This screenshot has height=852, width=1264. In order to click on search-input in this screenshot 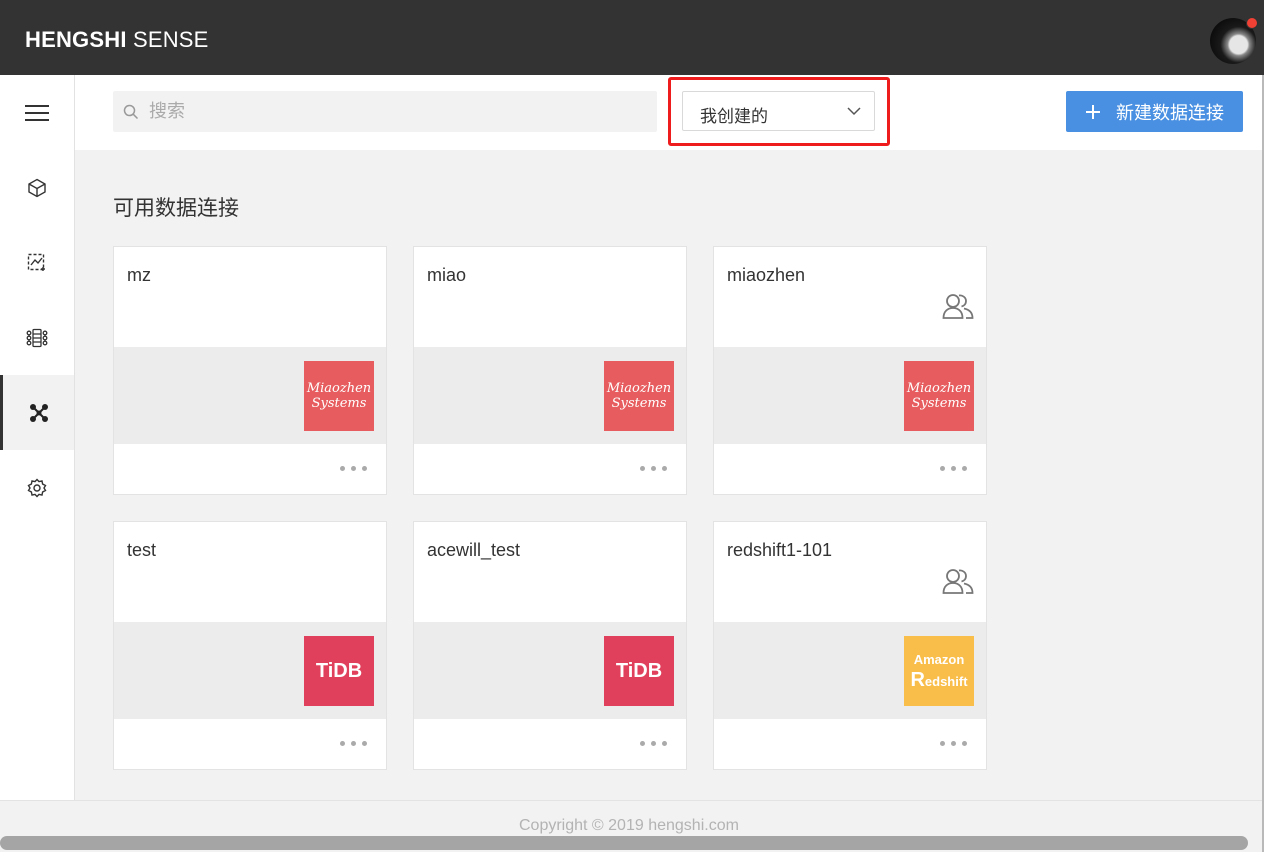, I will do `click(399, 111)`.